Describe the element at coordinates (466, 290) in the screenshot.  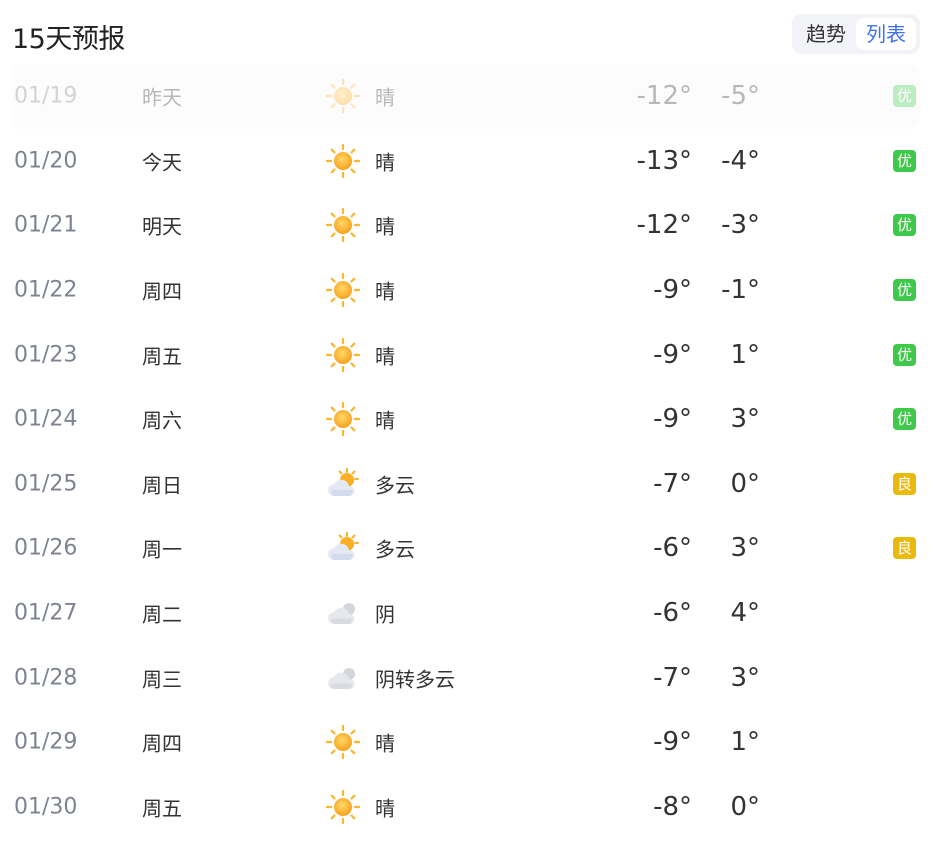
I see `forecast-row: 01/22 周四 晴 -9° -1° 优` at that location.